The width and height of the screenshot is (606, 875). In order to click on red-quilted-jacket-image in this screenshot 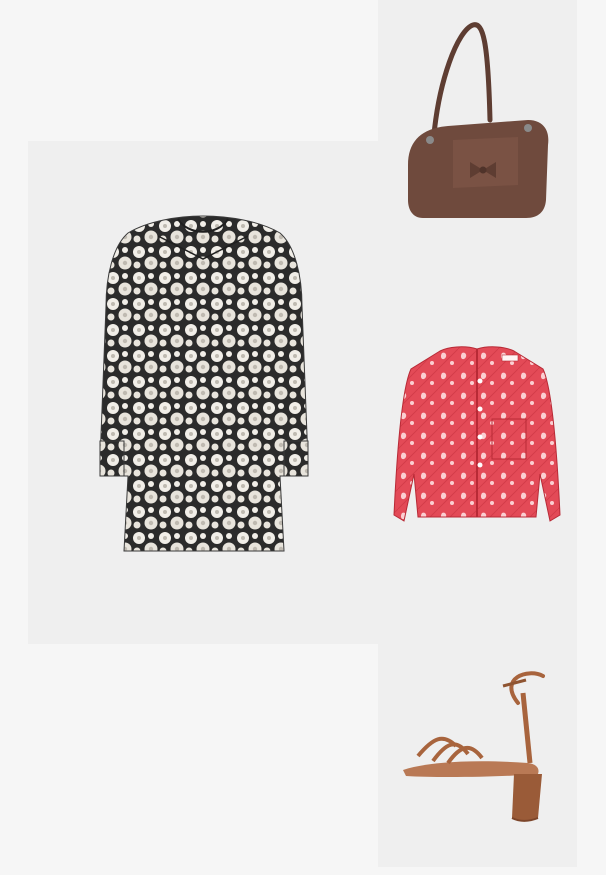, I will do `click(477, 434)`.